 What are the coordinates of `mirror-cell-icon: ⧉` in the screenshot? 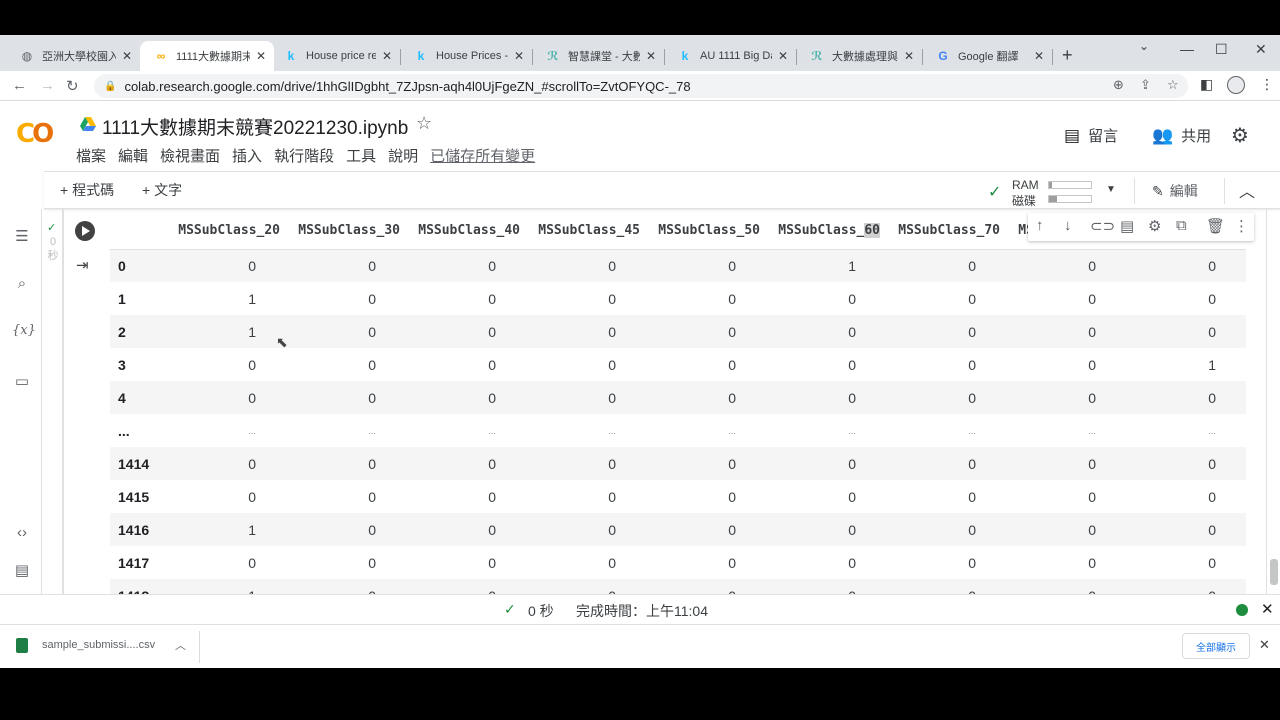 It's located at (1181, 225).